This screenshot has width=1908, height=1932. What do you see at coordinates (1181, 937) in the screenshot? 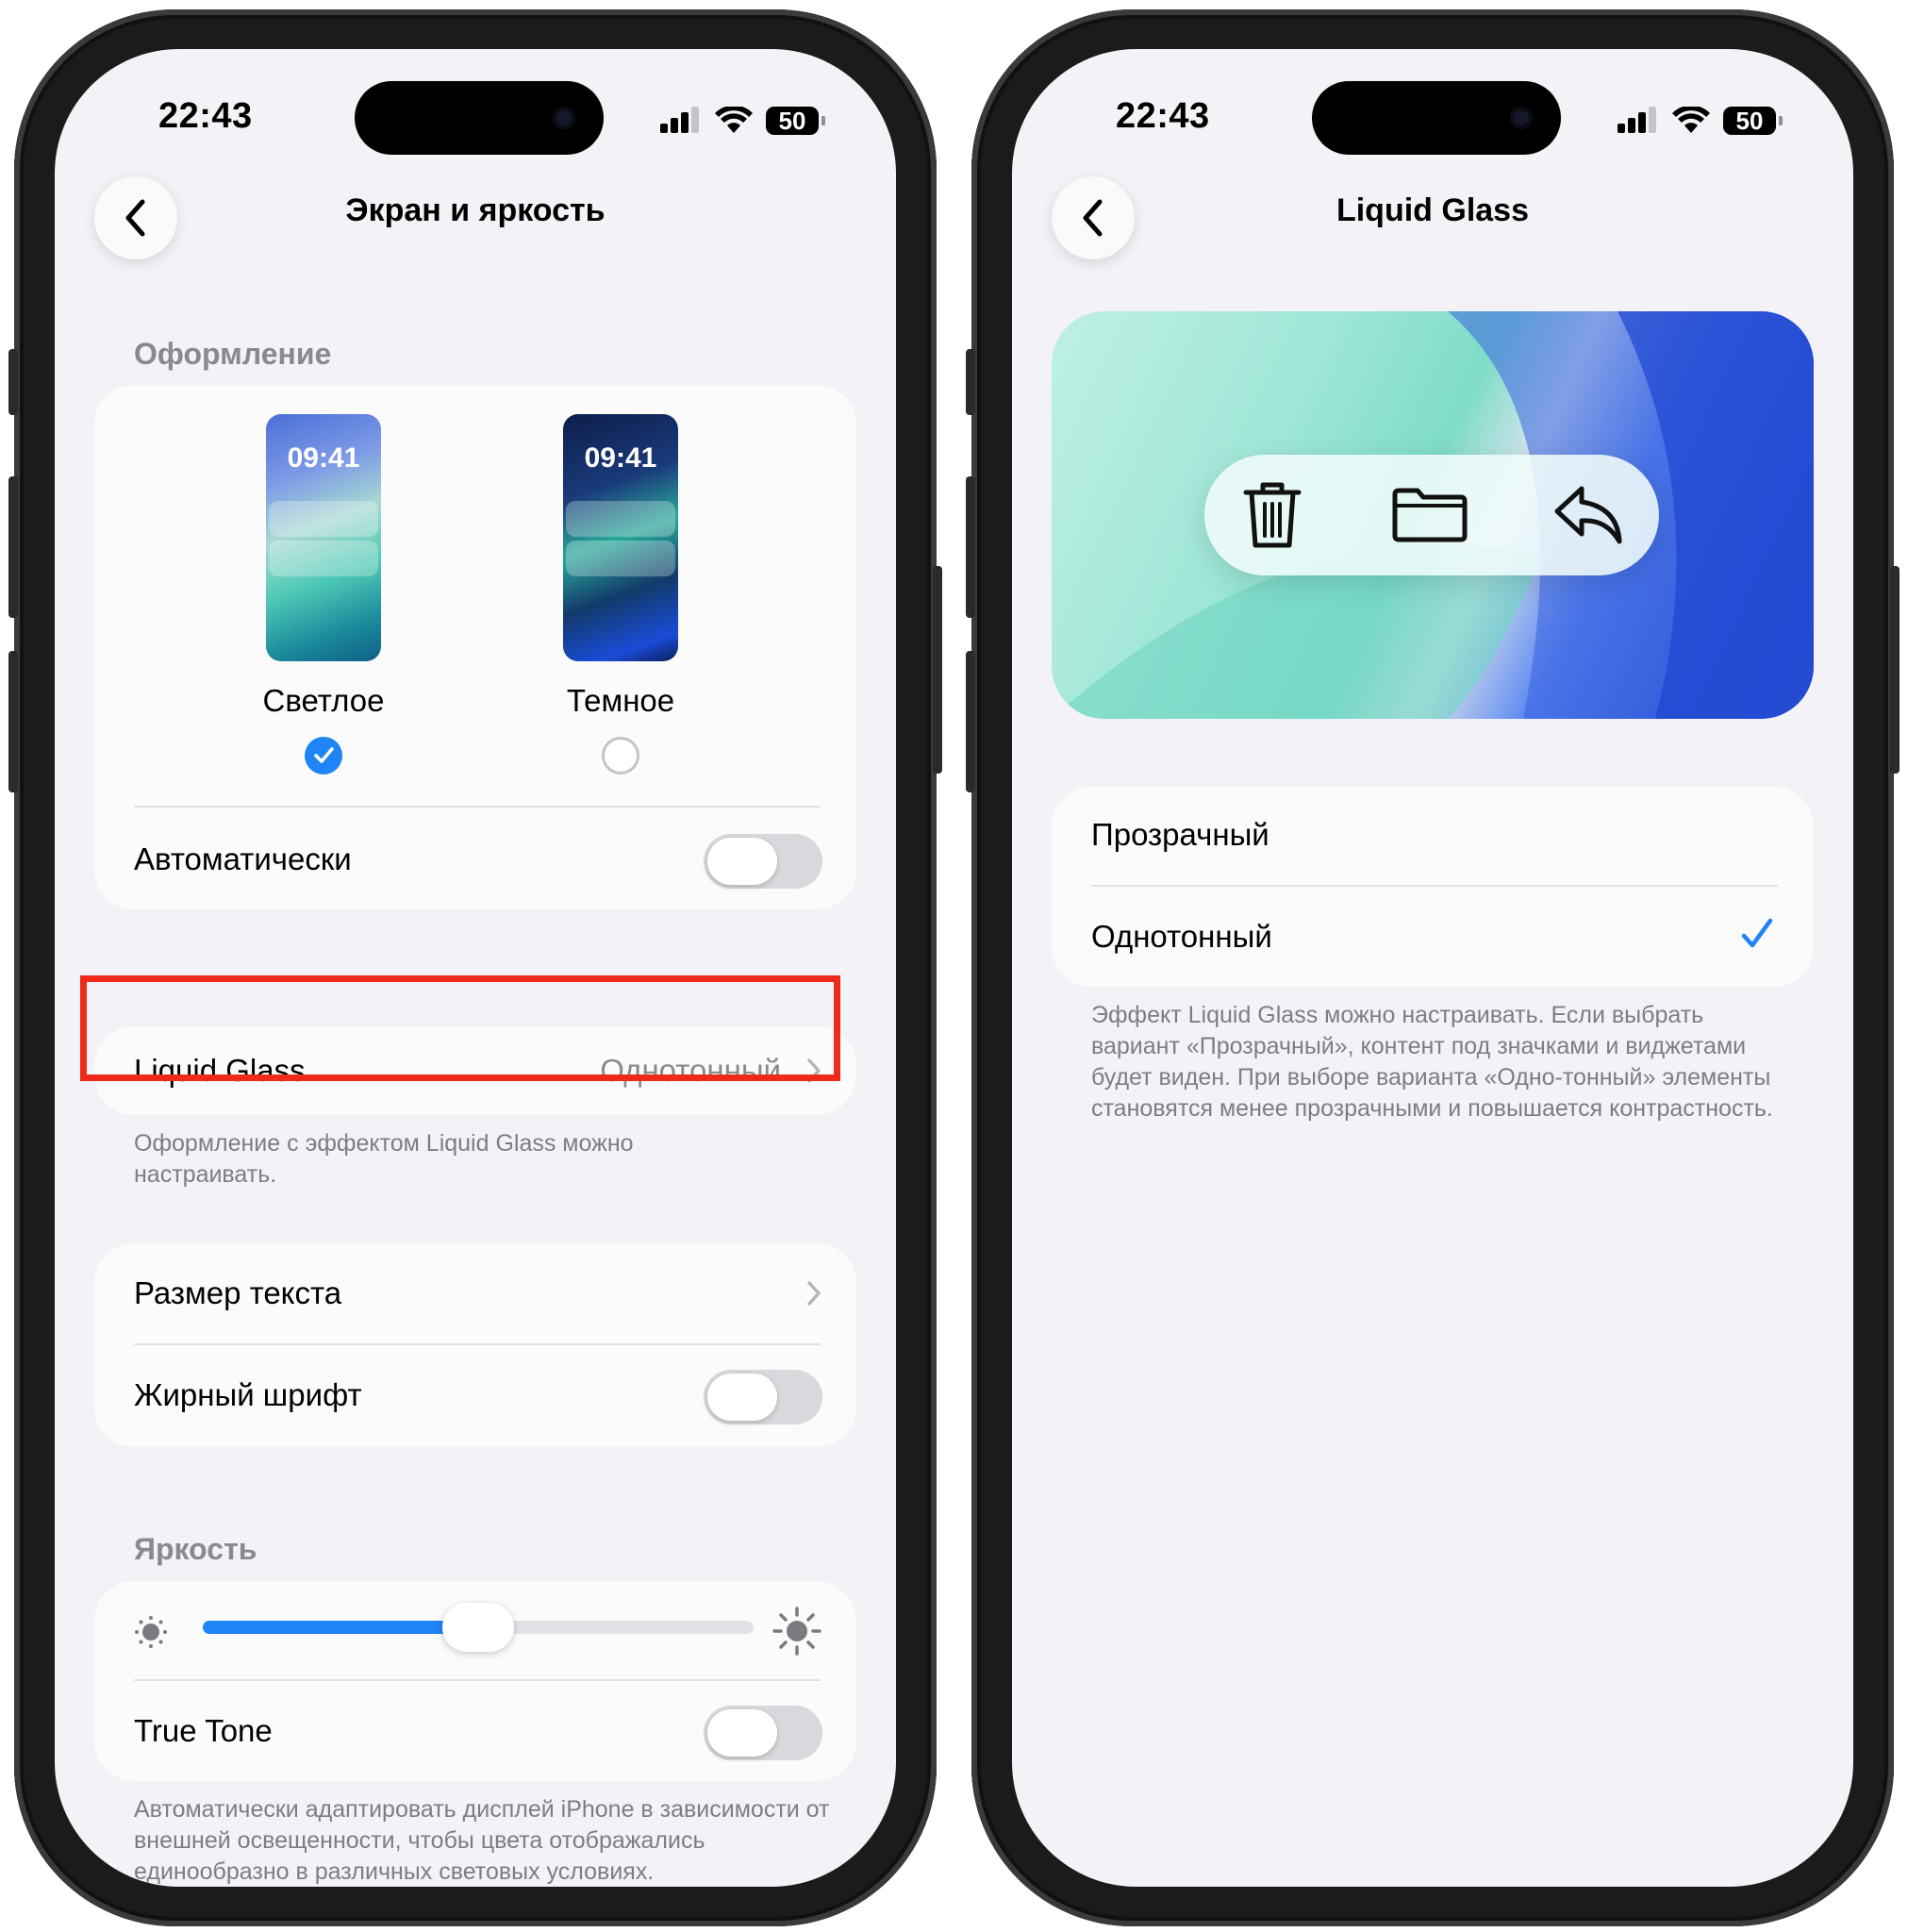
I see `option-label: Однотонный` at bounding box center [1181, 937].